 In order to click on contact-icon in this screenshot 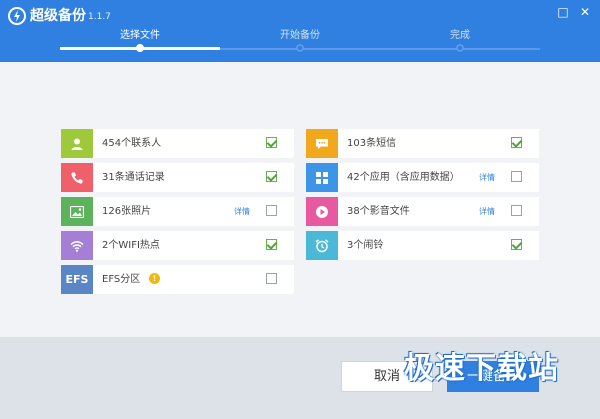, I will do `click(77, 143)`.